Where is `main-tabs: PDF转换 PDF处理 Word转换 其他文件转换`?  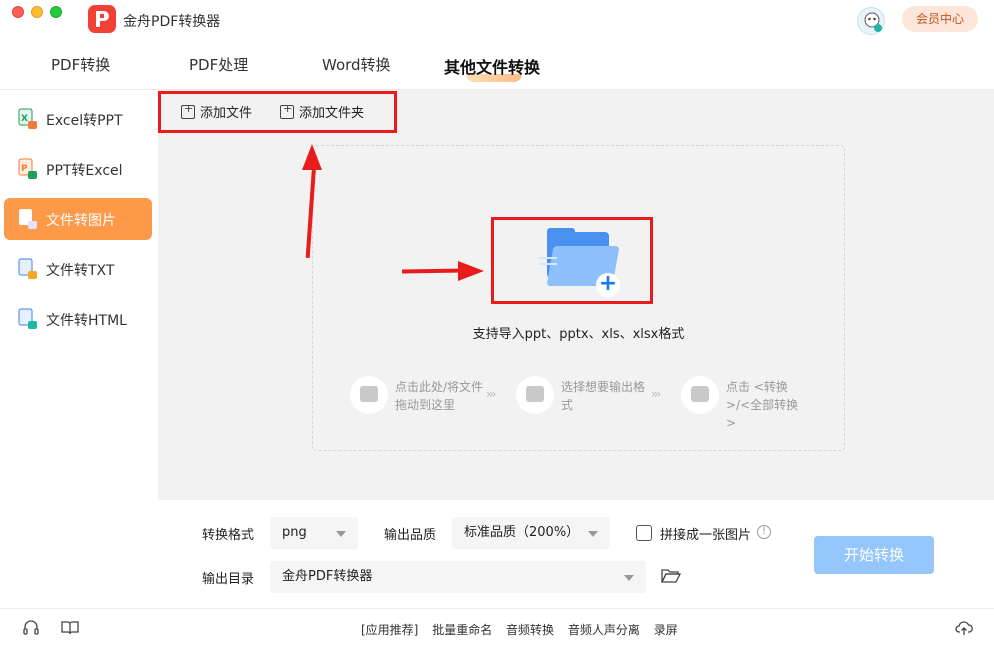
main-tabs: PDF转换 PDF处理 Word转换 其他文件转换 is located at coordinates (497, 65).